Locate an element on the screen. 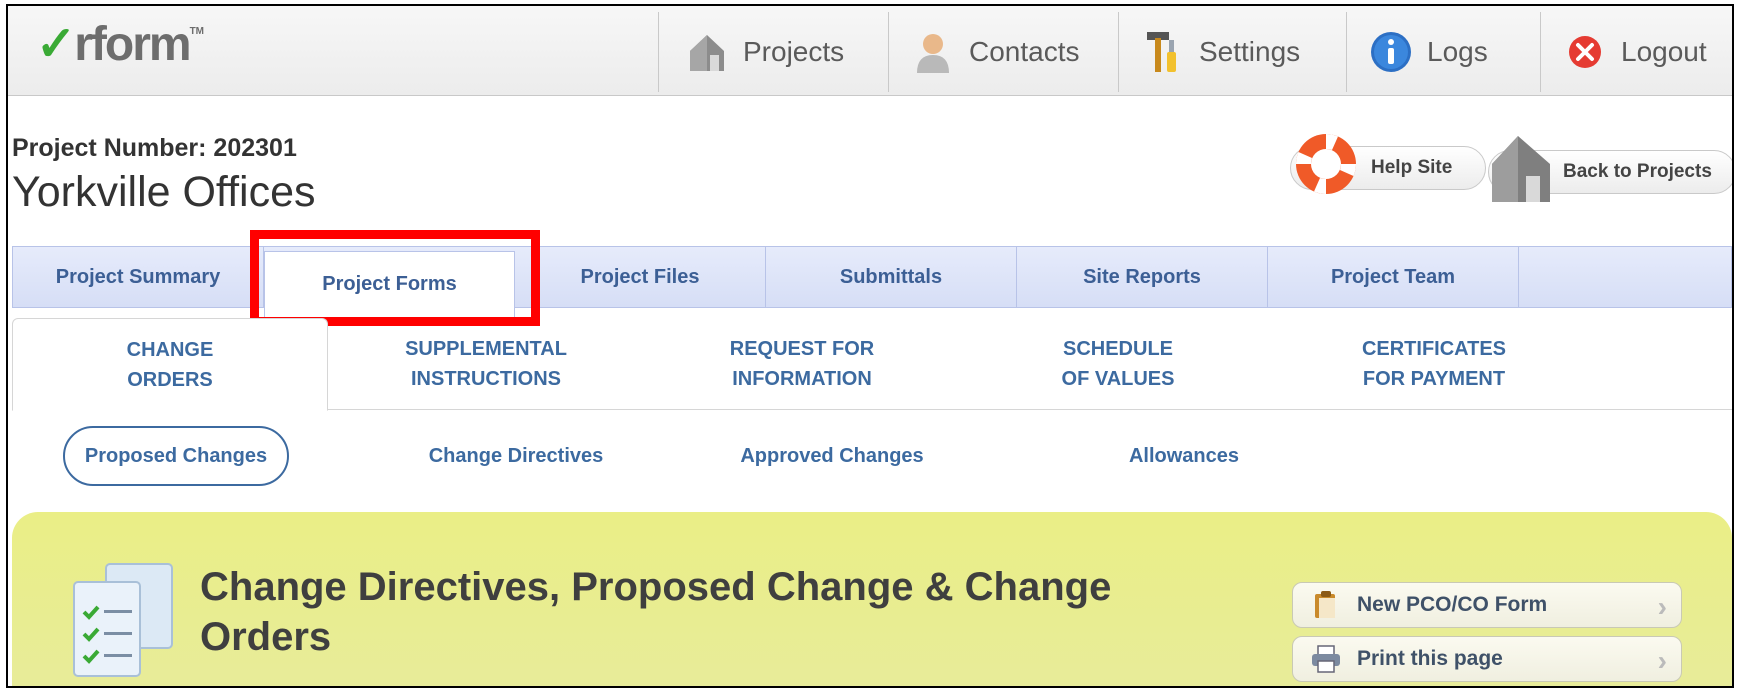 The height and width of the screenshot is (694, 1740). print-page-button: Print this page › is located at coordinates (1487, 659).